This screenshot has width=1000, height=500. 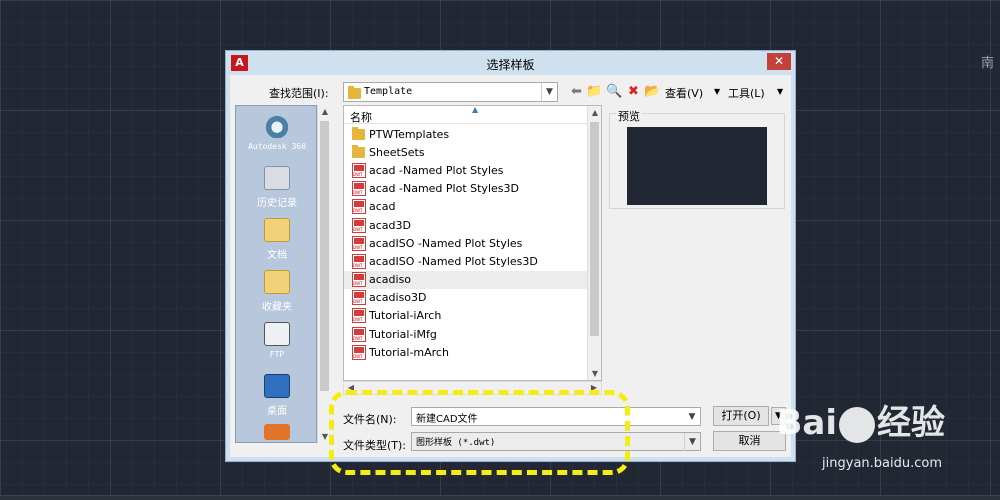 I want to click on place-ftp: FTP, so click(x=277, y=340).